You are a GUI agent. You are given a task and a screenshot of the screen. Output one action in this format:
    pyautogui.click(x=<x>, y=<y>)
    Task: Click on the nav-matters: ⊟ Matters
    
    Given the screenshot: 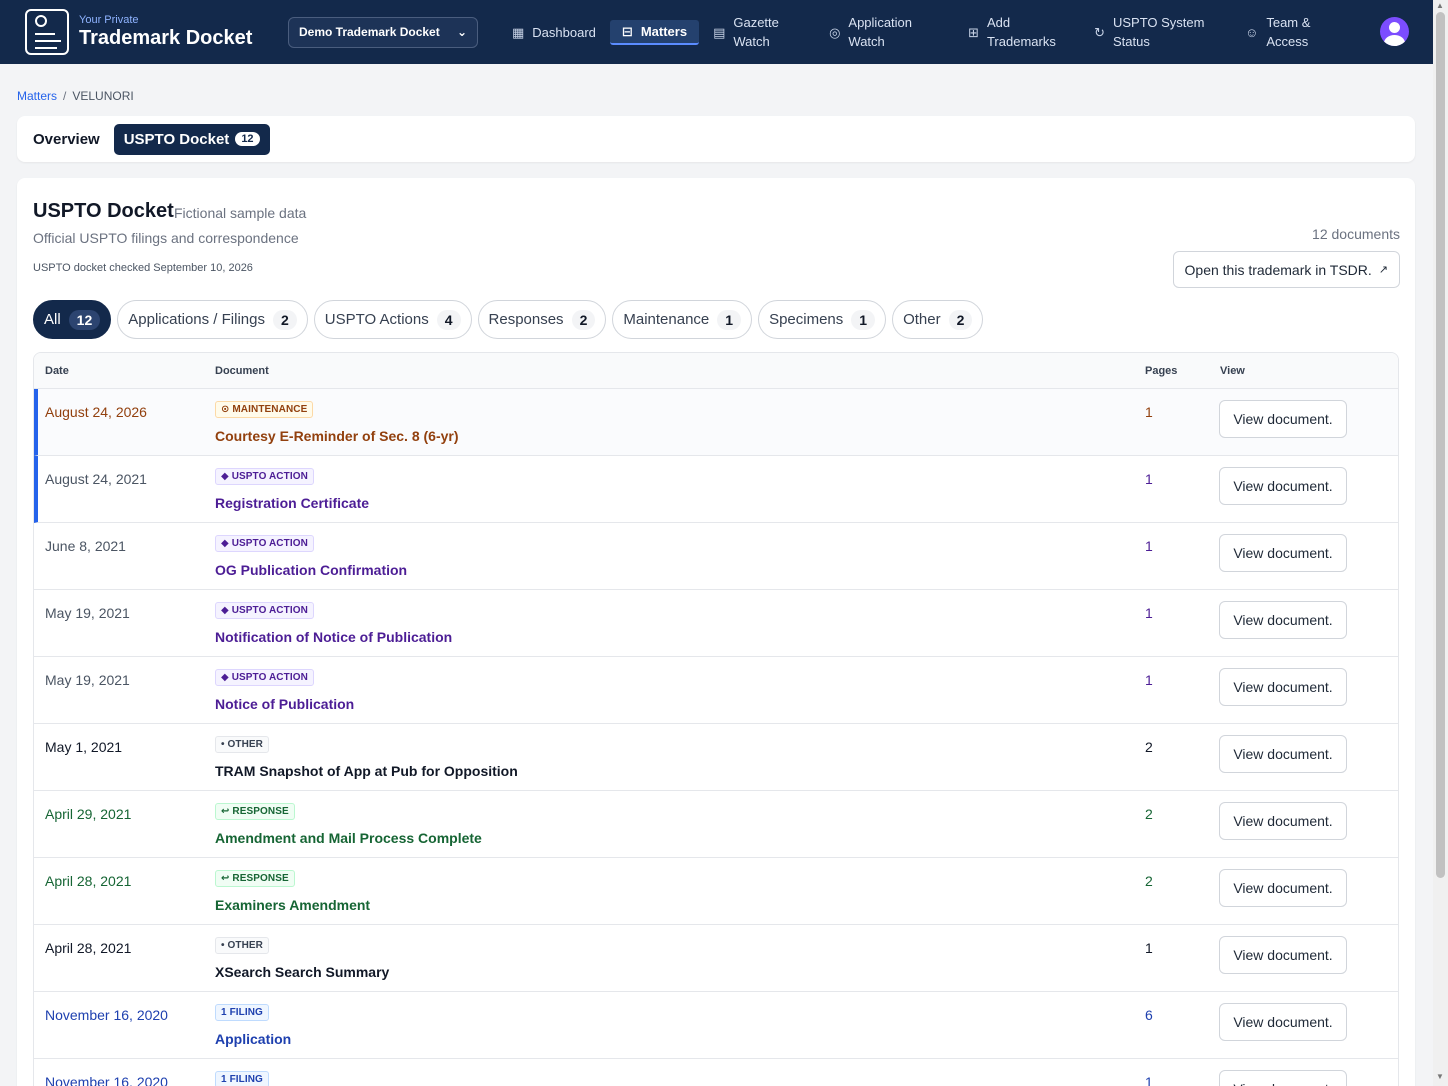 What is the action you would take?
    pyautogui.click(x=654, y=32)
    